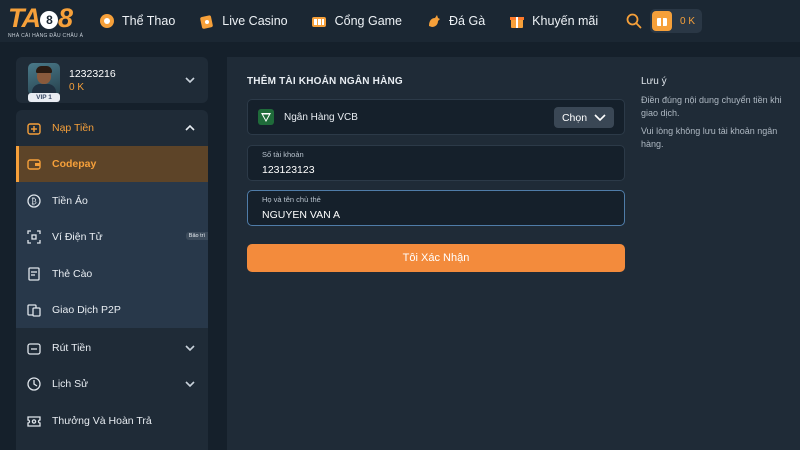  What do you see at coordinates (574, 117) in the screenshot?
I see `choose-bank-label: Chọn` at bounding box center [574, 117].